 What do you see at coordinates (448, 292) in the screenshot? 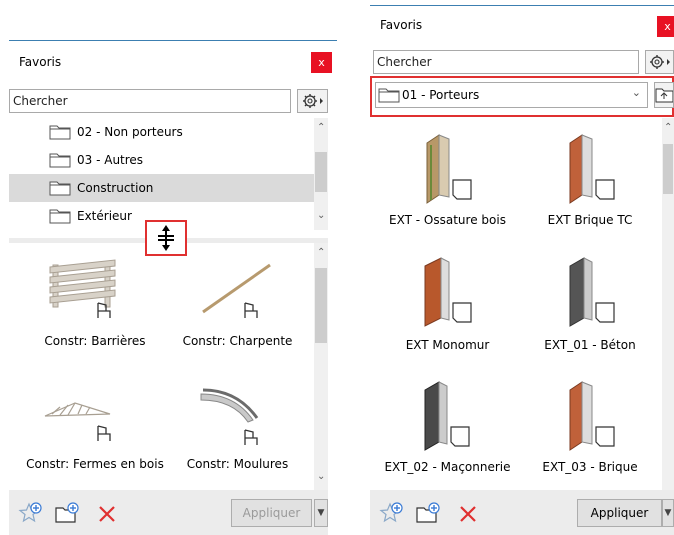
I see `wall-monomur-icon` at bounding box center [448, 292].